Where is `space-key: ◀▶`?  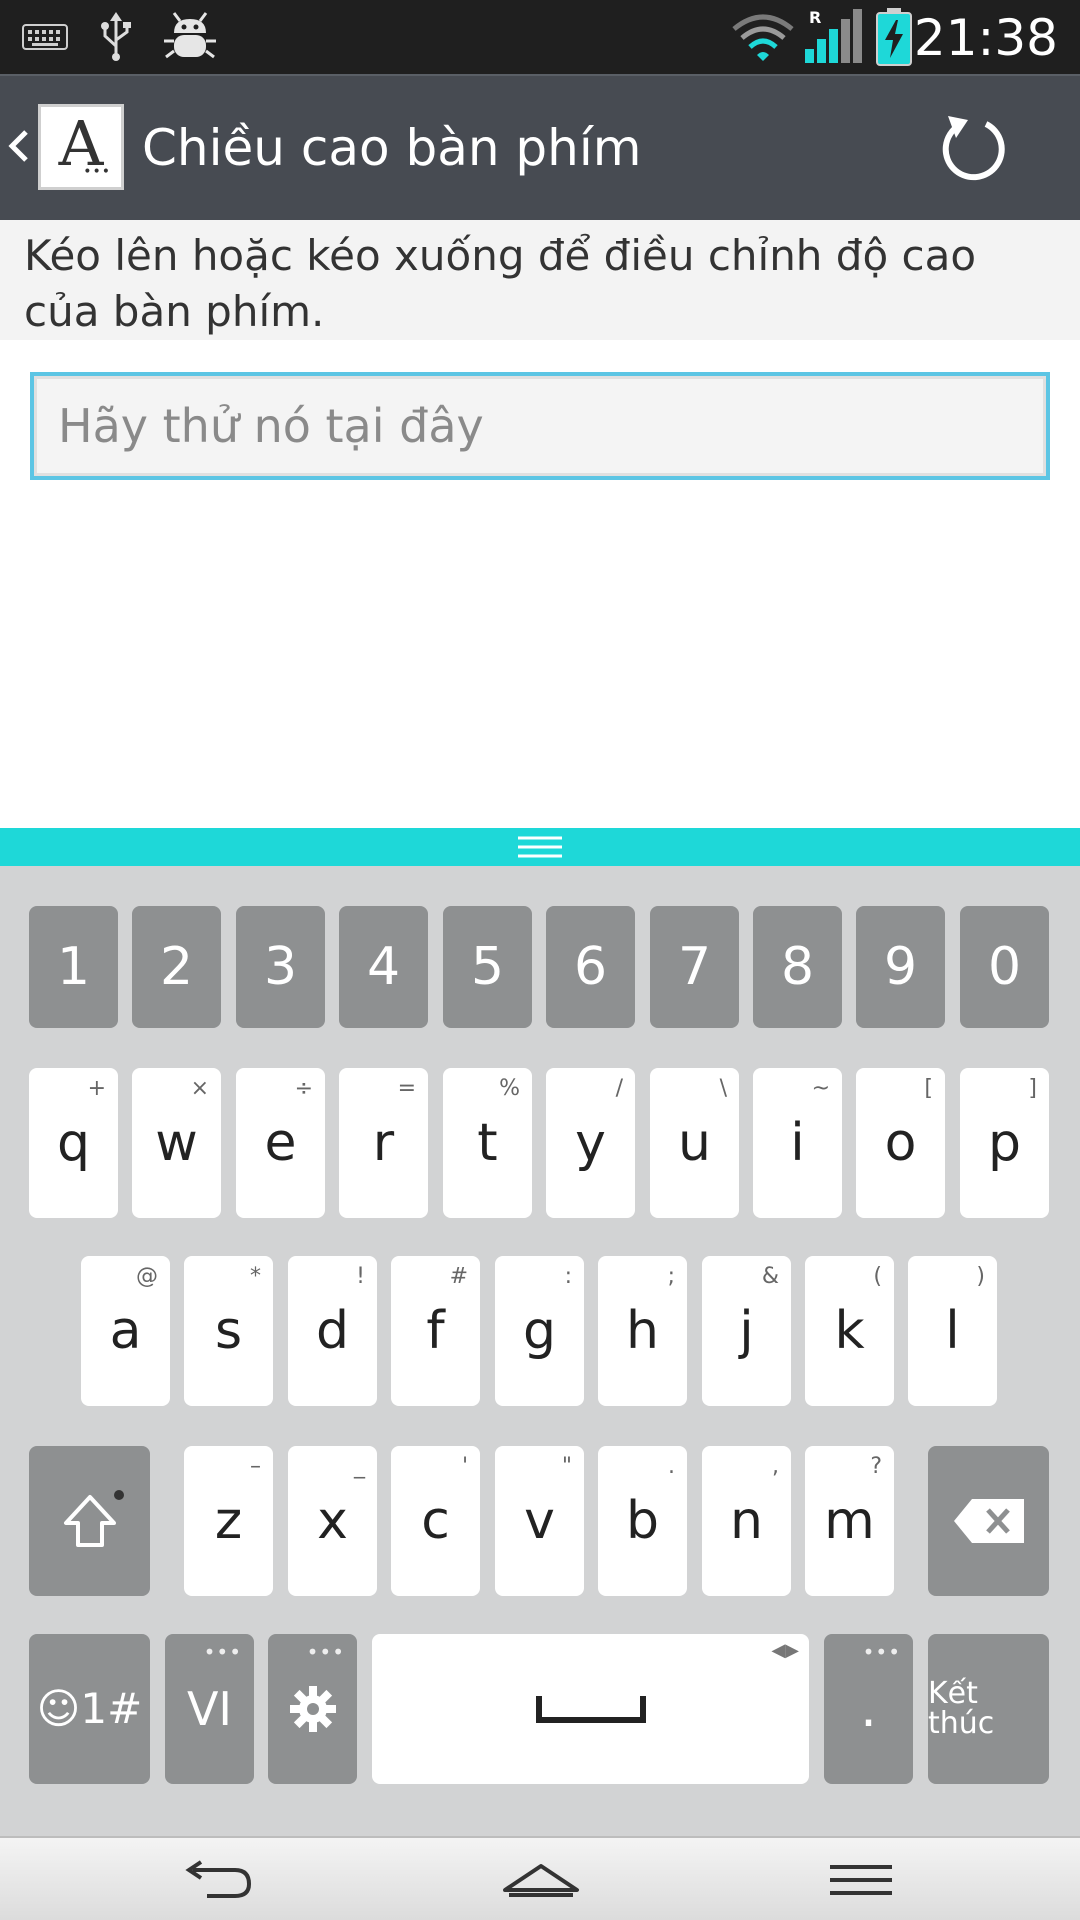 space-key: ◀▶ is located at coordinates (590, 1709).